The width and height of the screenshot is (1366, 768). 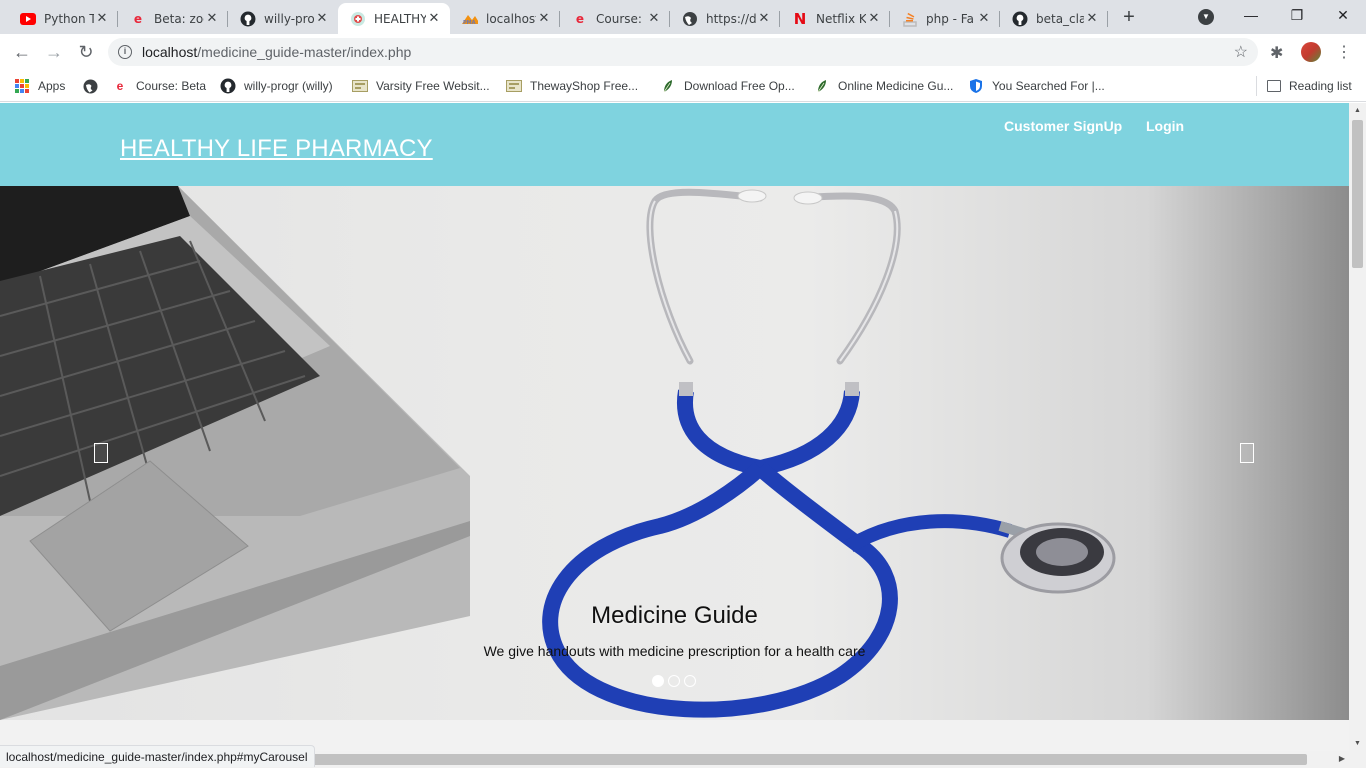 I want to click on browser-tab: php - Fa ✕, so click(x=945, y=18).